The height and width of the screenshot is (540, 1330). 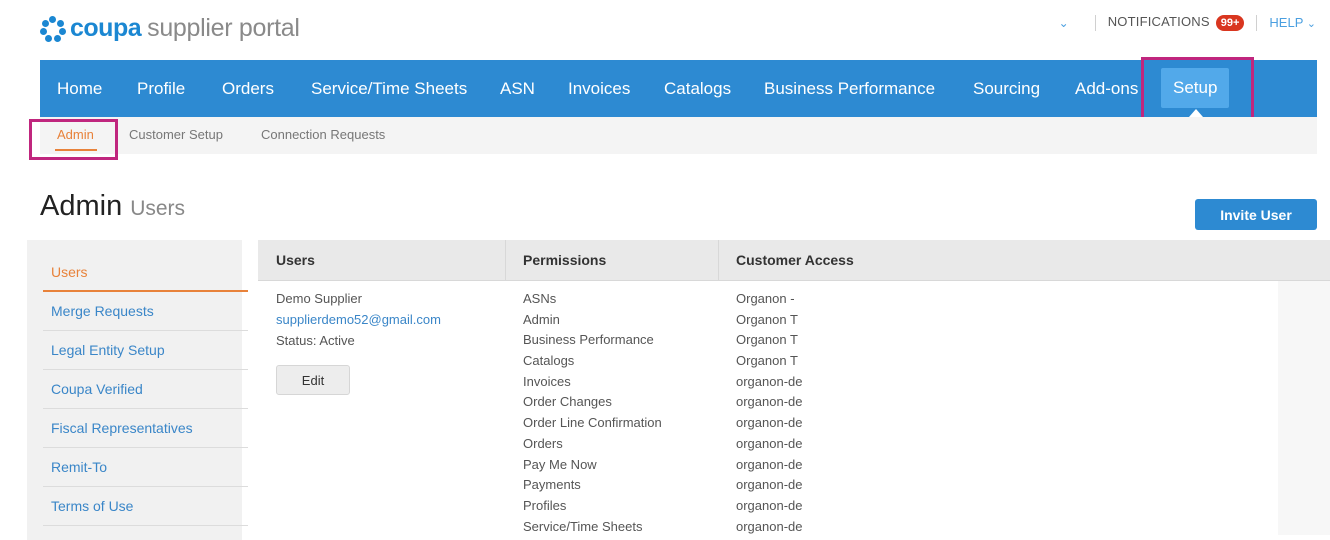 I want to click on coupa-logo: coupa supplier portal, so click(x=170, y=28).